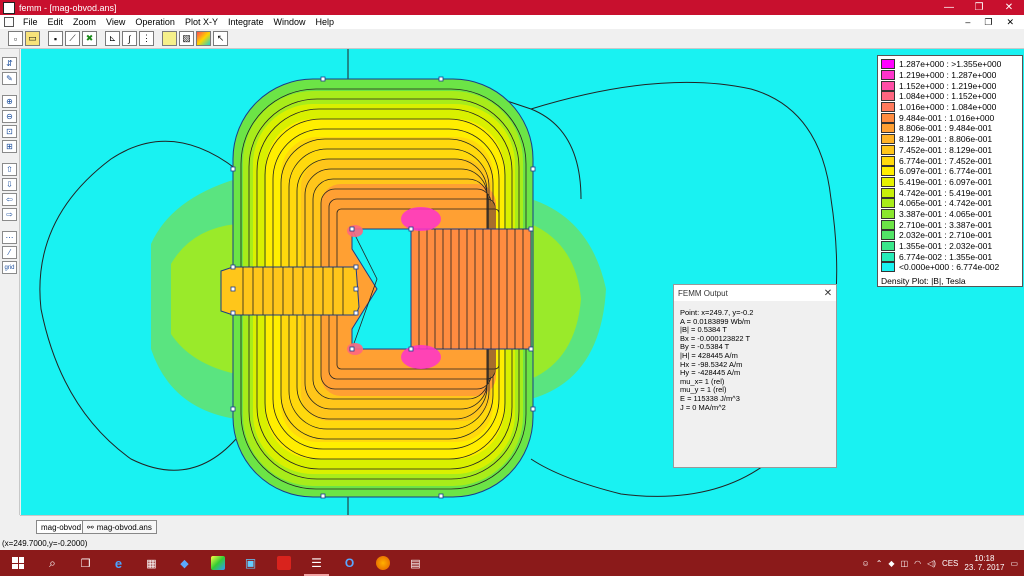 The height and width of the screenshot is (576, 1024). I want to click on menu-integrate: Integrate, so click(246, 22).